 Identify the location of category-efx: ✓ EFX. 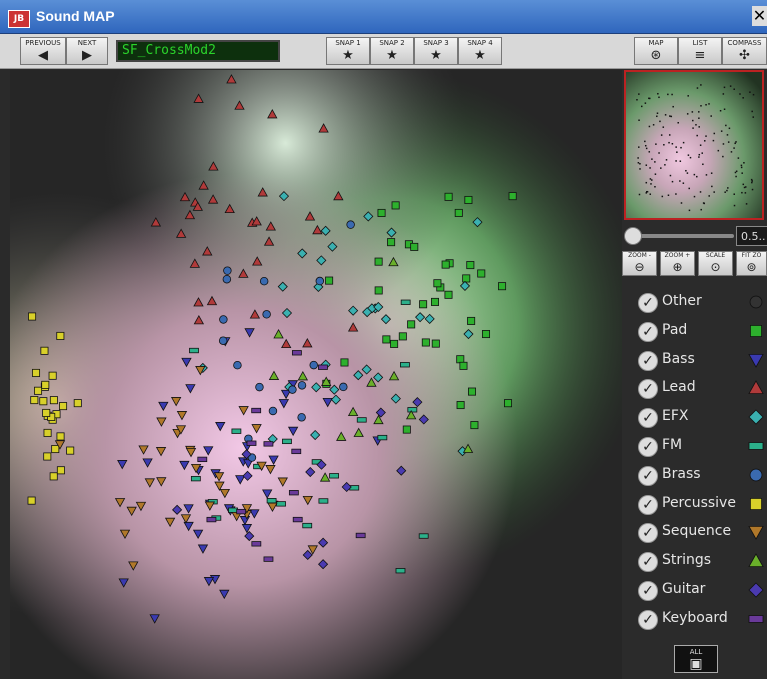
(698, 418).